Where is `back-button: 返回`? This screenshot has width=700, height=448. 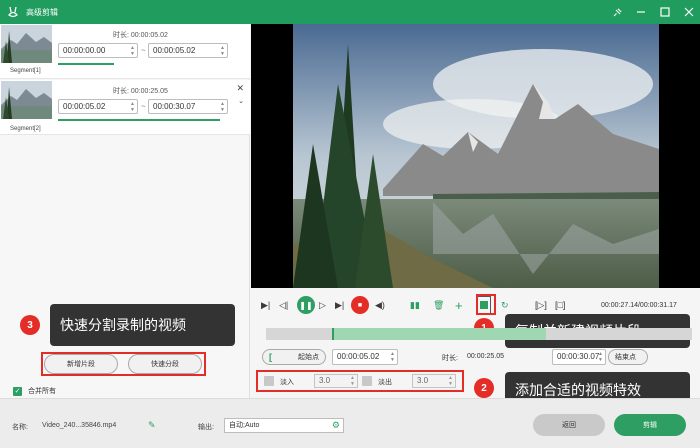
back-button: 返回 is located at coordinates (569, 425).